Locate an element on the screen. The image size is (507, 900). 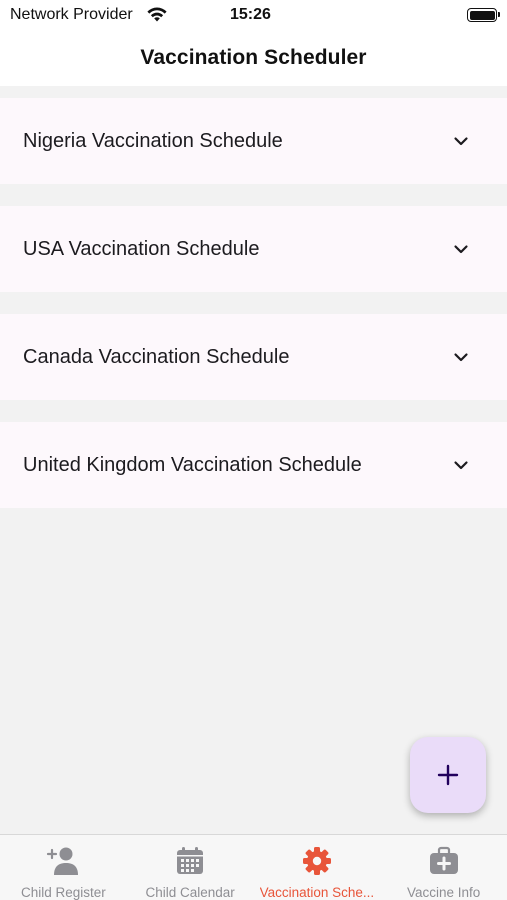
person-add-icon is located at coordinates (63, 861).